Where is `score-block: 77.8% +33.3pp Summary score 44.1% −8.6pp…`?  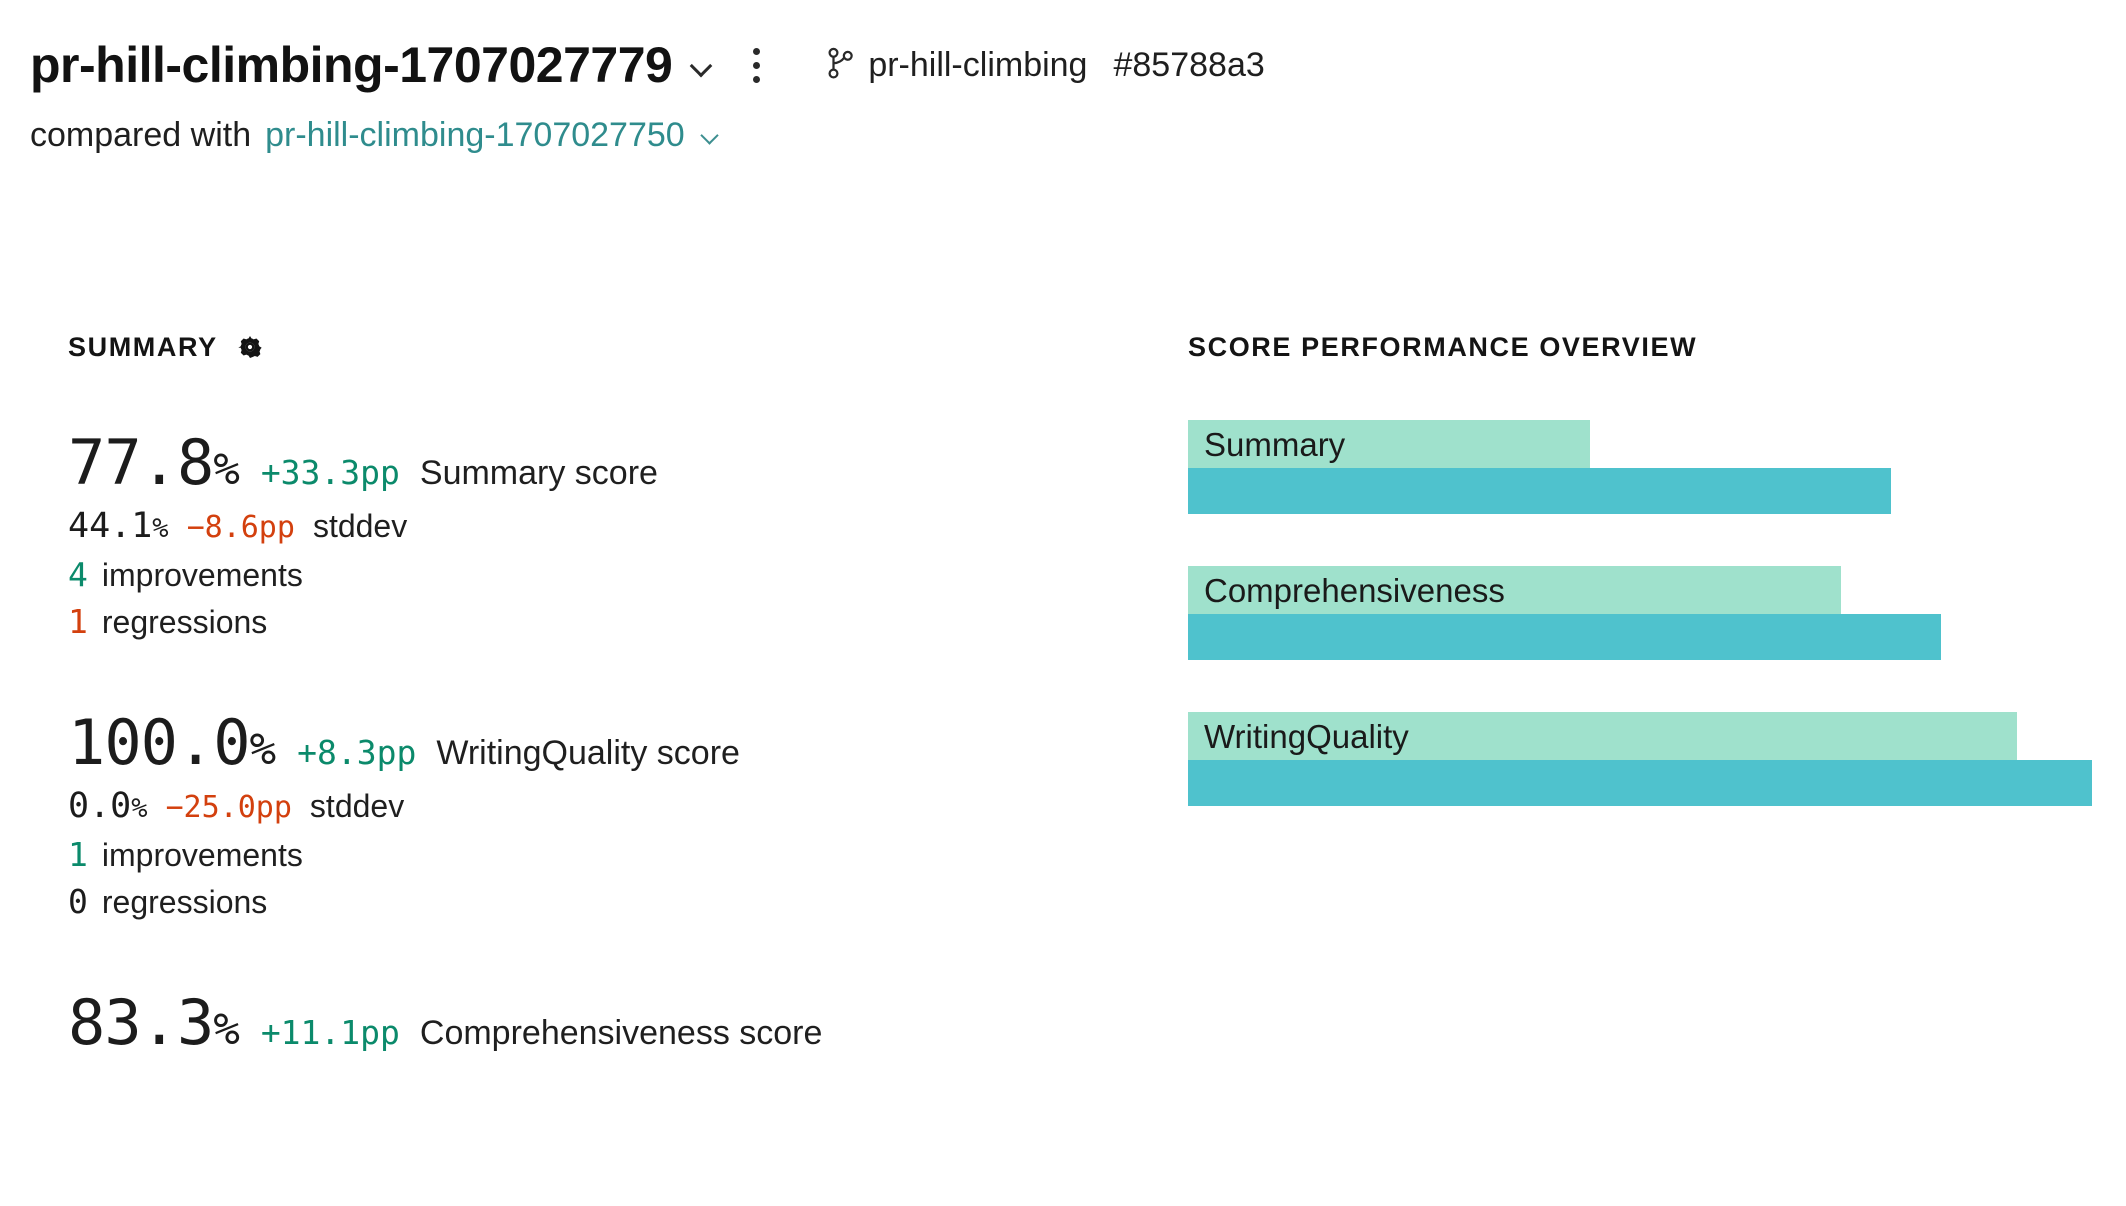 score-block: 77.8% +33.3pp Summary score 44.1% −8.6pp… is located at coordinates (598, 534).